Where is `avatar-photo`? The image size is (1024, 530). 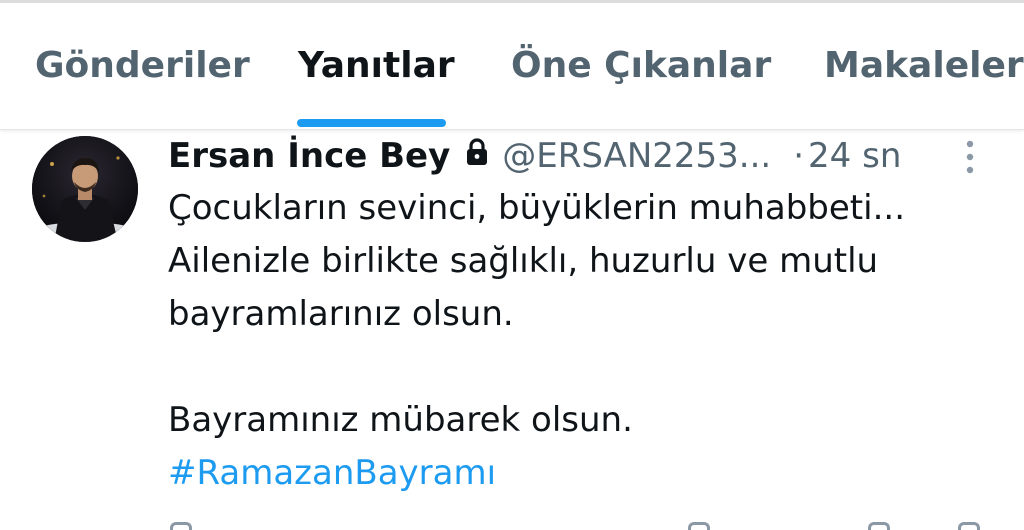
avatar-photo is located at coordinates (85, 189).